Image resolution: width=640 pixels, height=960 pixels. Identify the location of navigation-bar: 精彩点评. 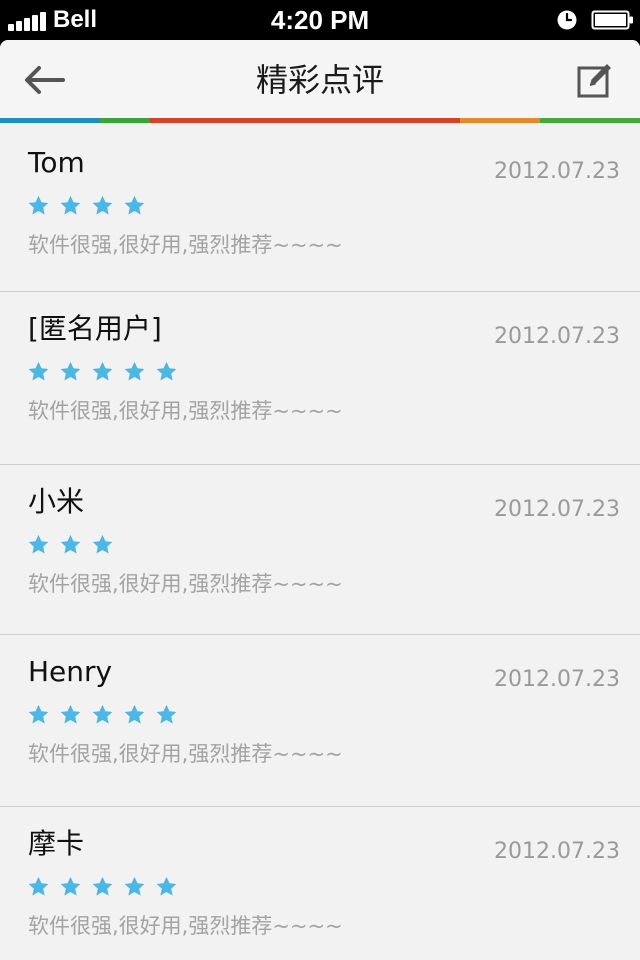
(320, 79).